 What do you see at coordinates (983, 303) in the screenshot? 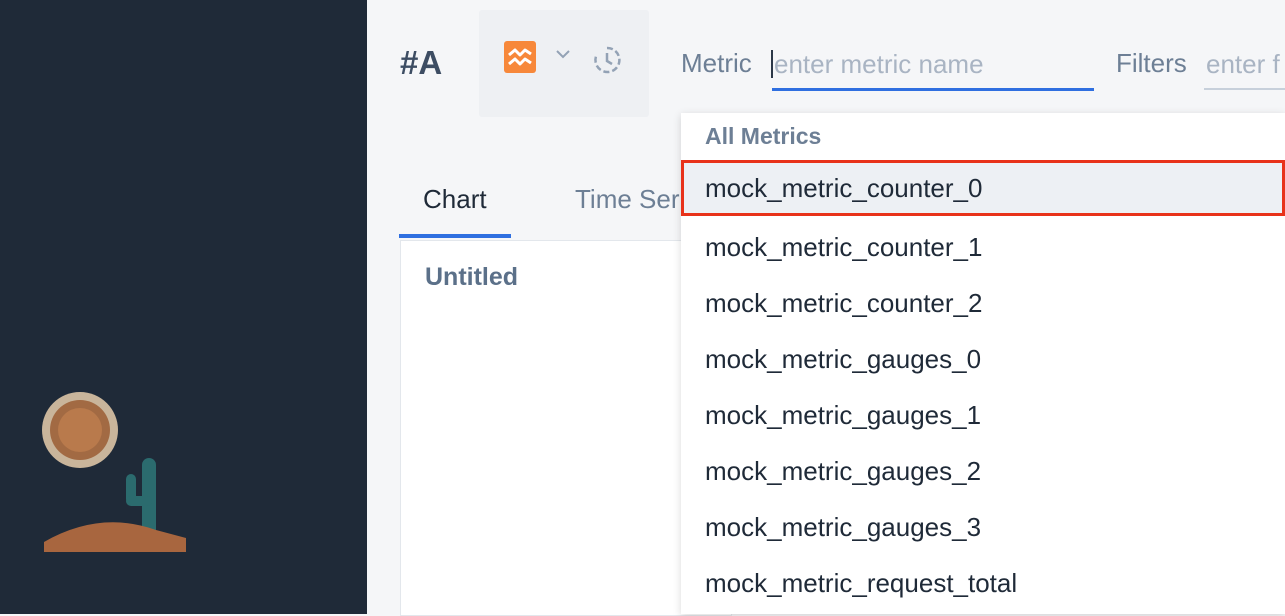
I see `metric-option: mock_metric_counter_2` at bounding box center [983, 303].